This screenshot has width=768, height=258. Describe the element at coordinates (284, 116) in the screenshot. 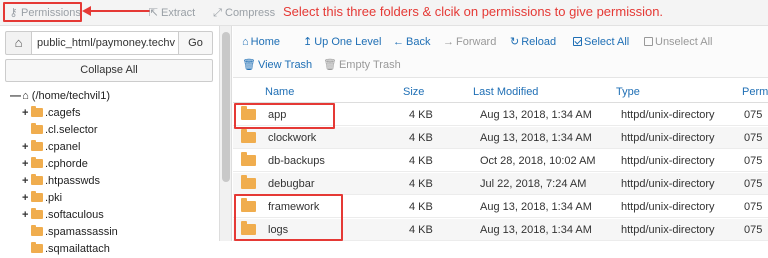

I see `app-highlight` at that location.